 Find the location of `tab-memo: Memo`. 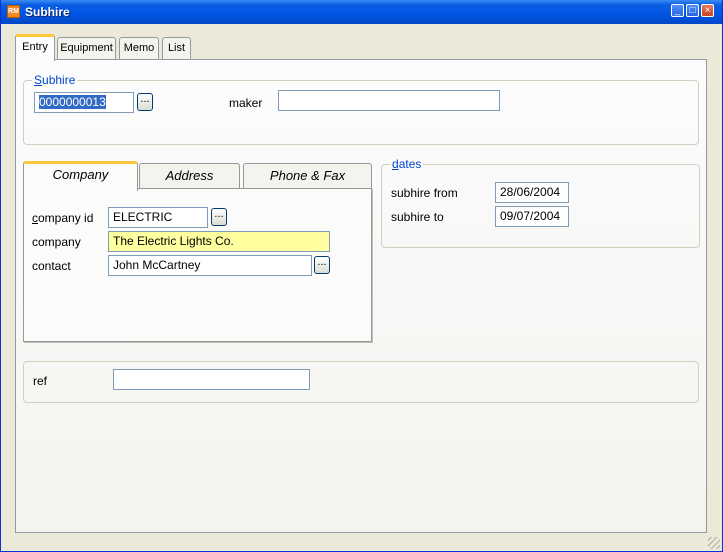

tab-memo: Memo is located at coordinates (139, 48).